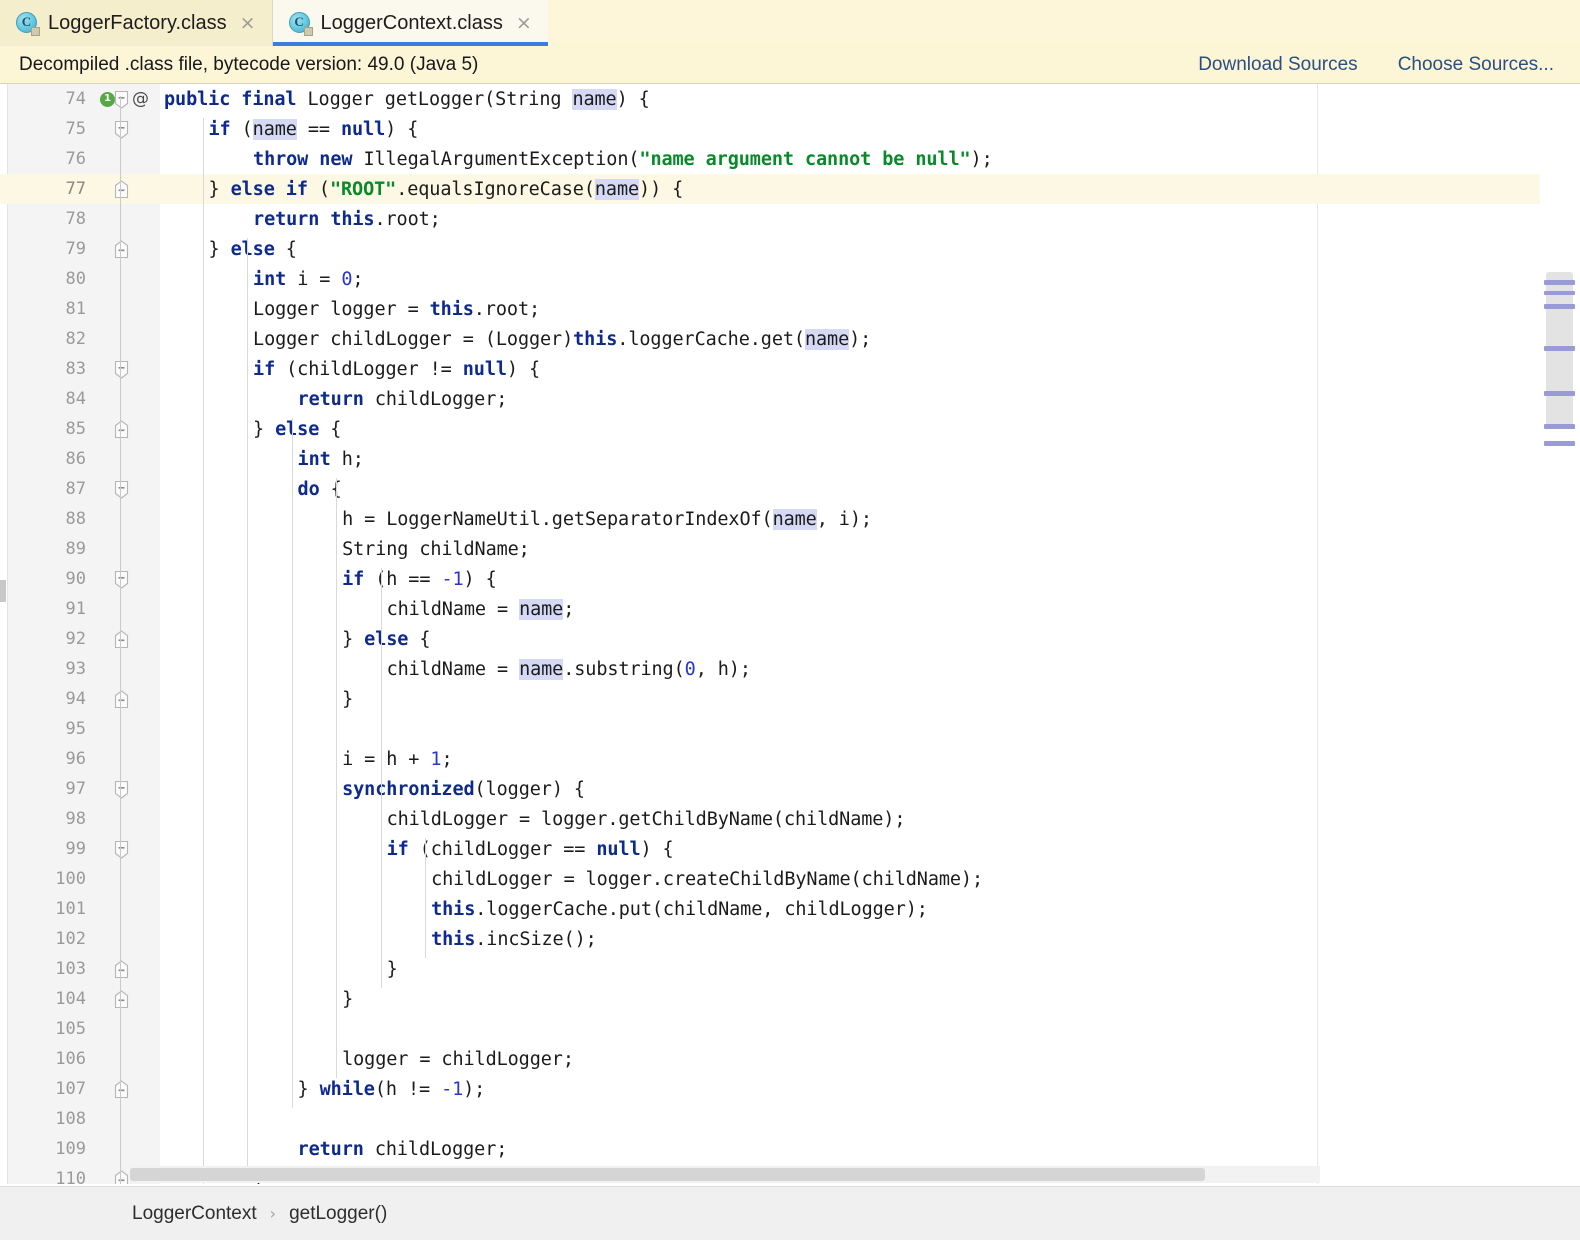 The height and width of the screenshot is (1240, 1580). I want to click on code-line: 91 childName = name;, so click(790, 609).